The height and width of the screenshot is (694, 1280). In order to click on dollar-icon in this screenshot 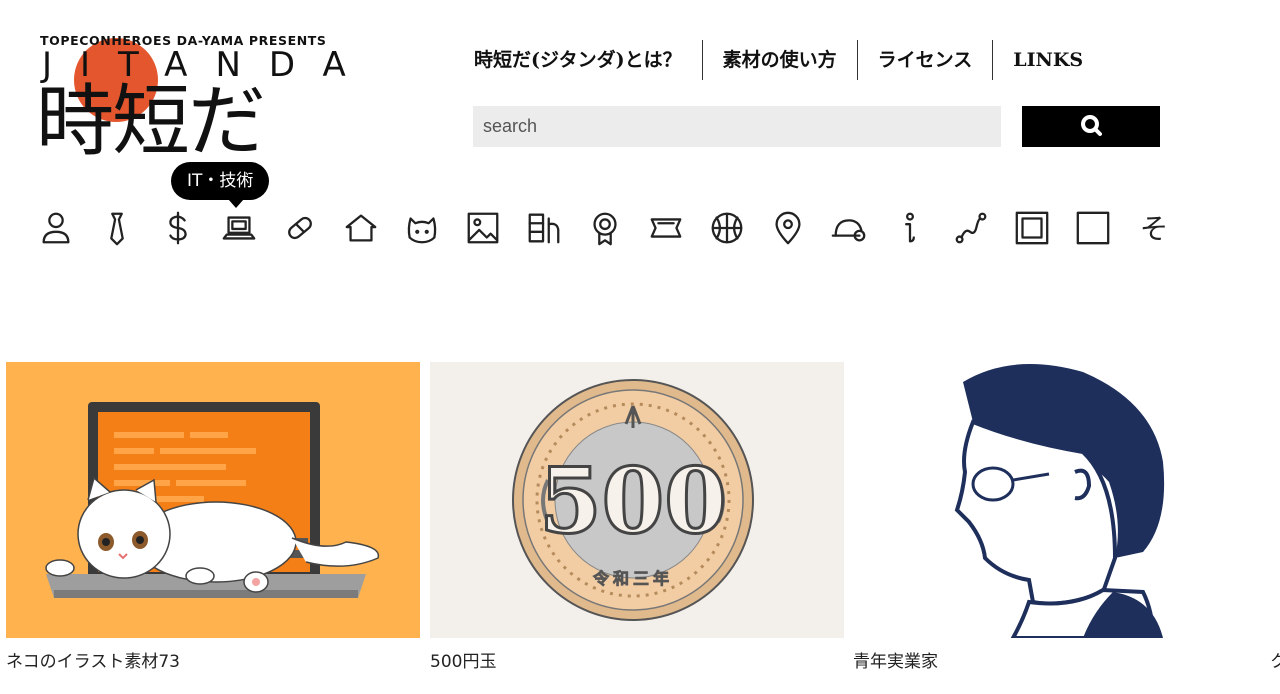, I will do `click(178, 228)`.